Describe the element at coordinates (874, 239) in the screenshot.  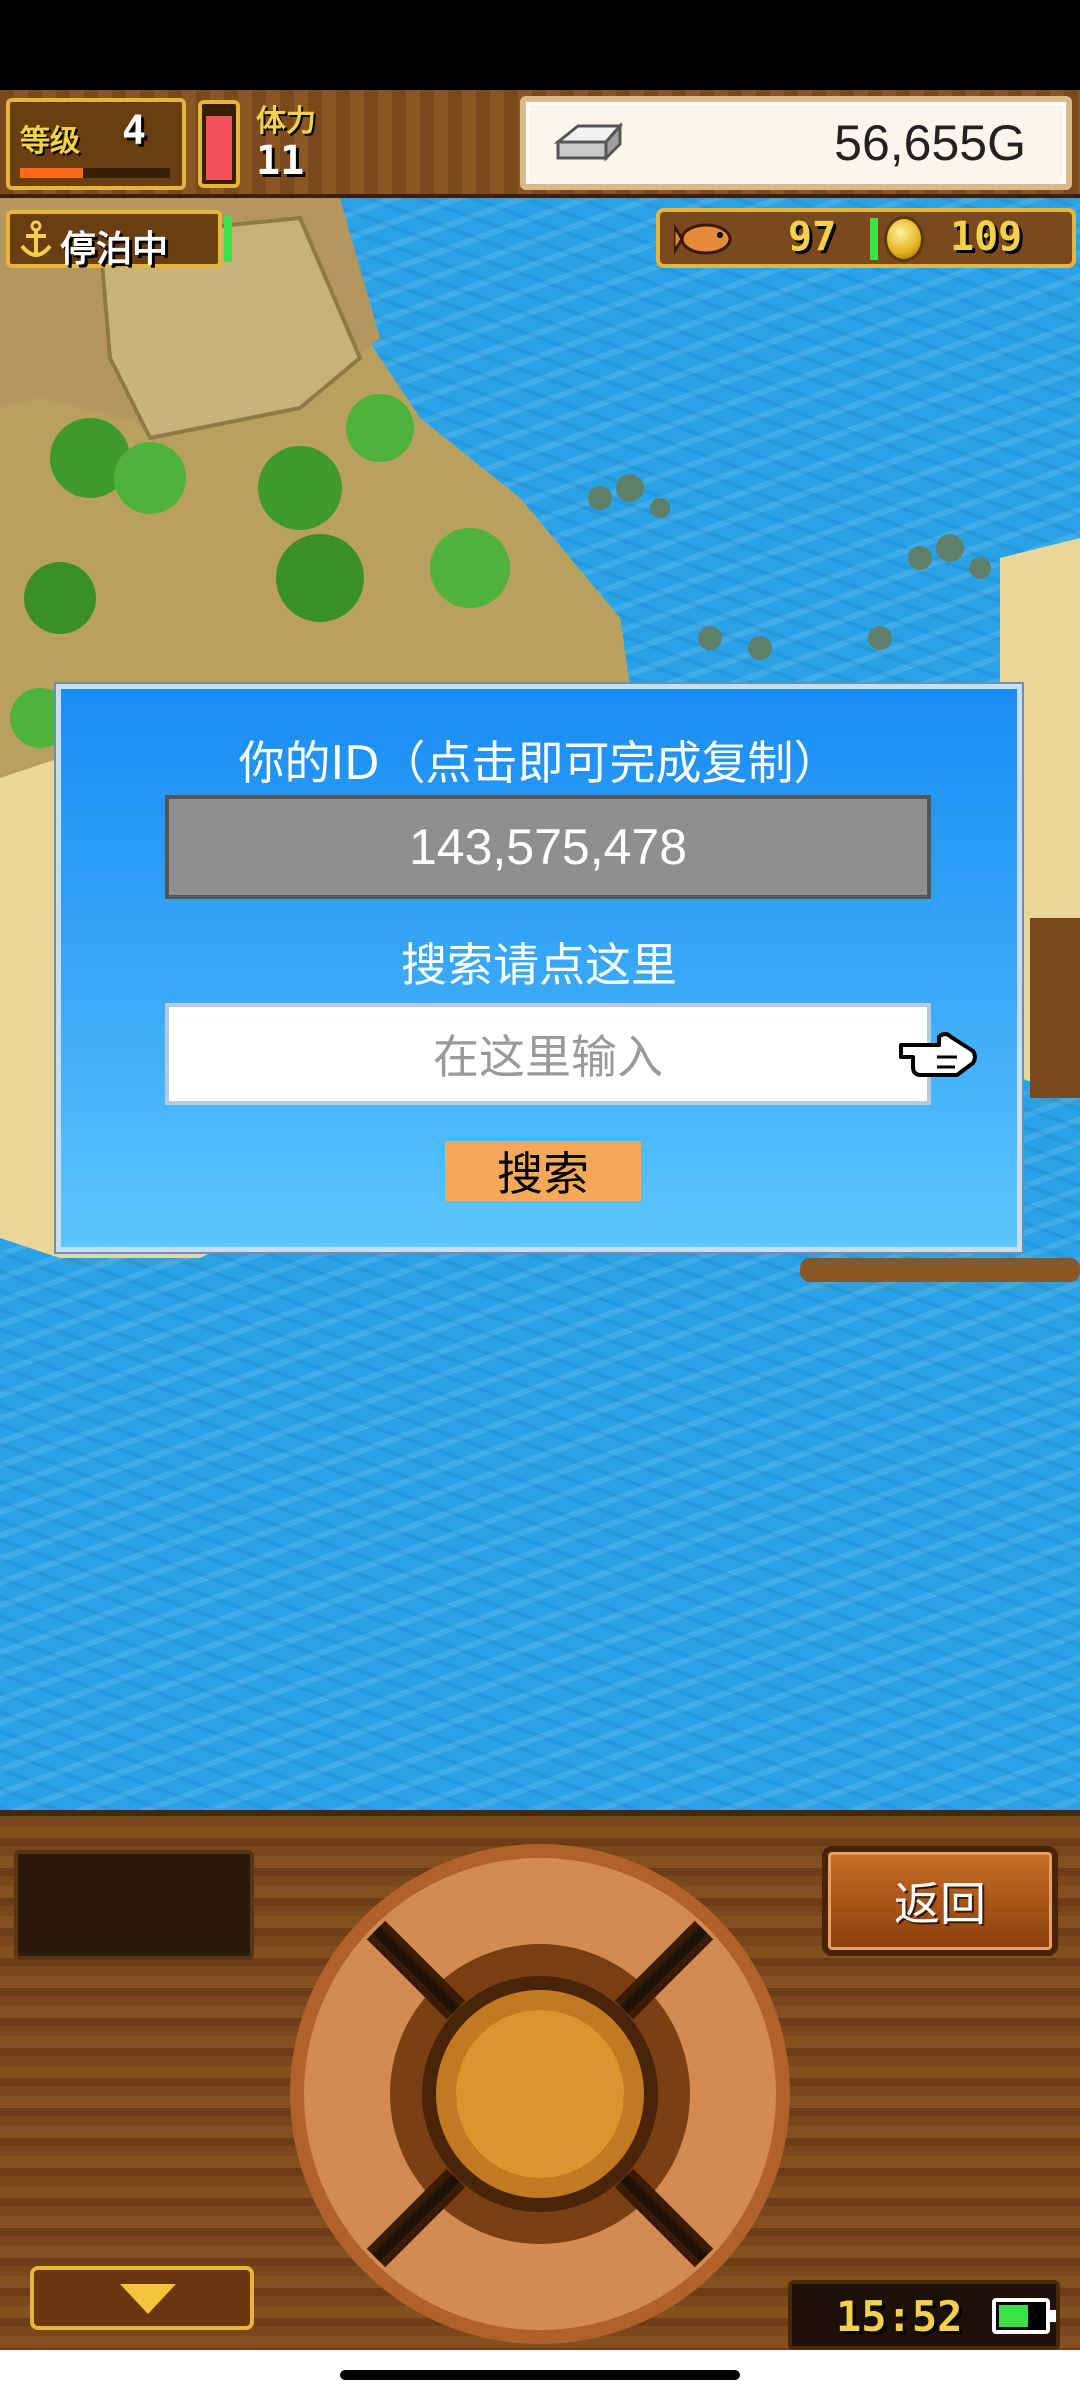
I see `food-indicator` at that location.